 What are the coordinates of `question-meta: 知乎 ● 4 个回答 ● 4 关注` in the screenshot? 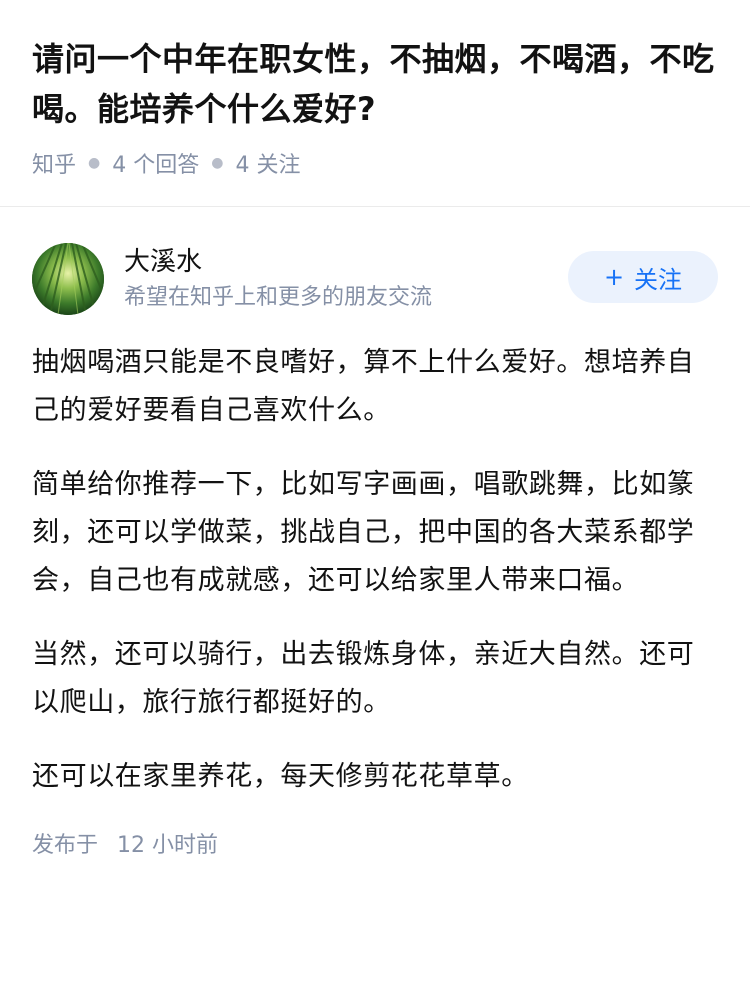 It's located at (375, 163).